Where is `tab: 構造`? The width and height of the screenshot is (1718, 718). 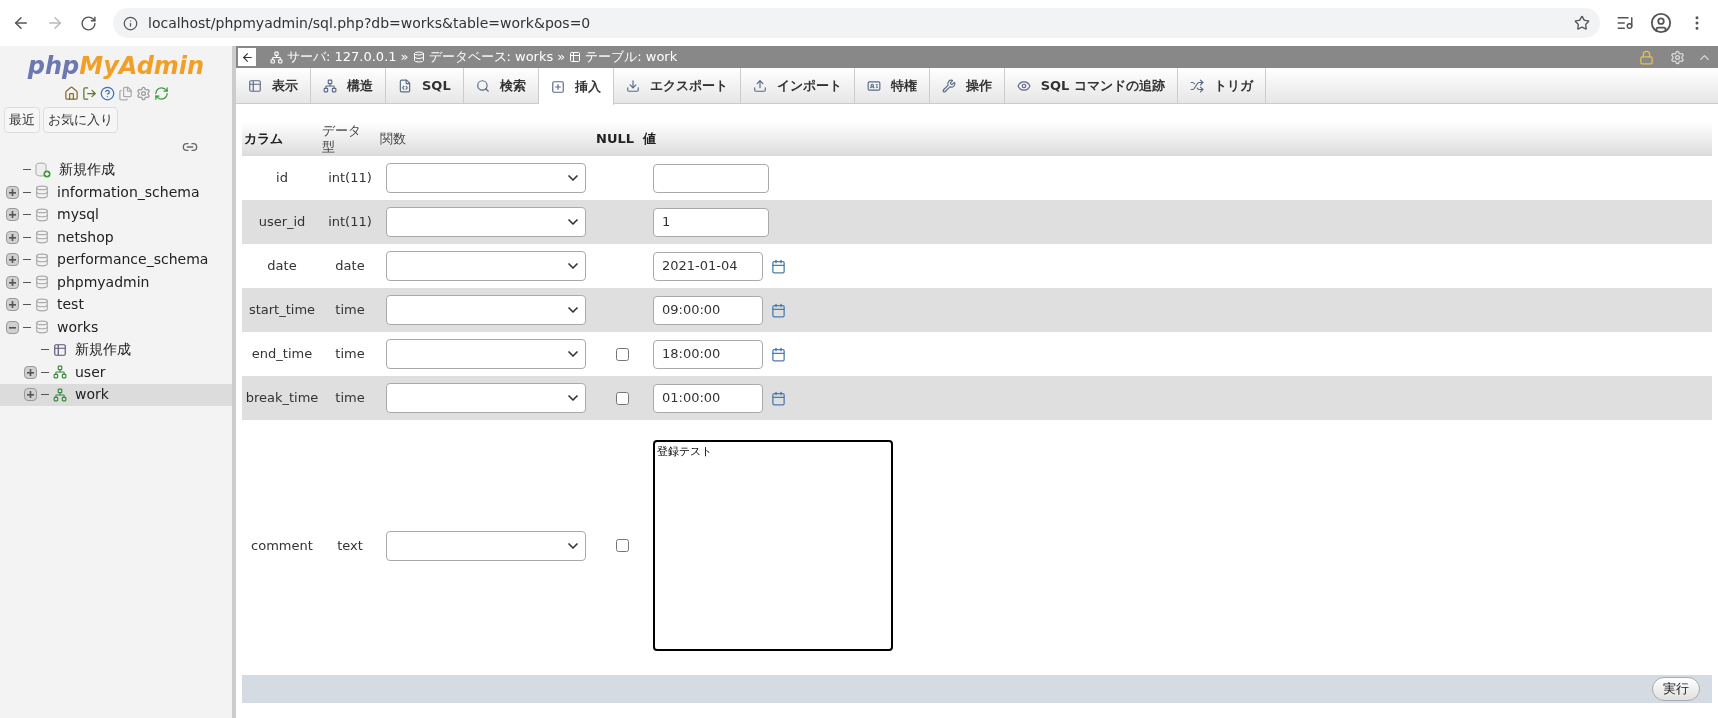 tab: 構造 is located at coordinates (348, 85).